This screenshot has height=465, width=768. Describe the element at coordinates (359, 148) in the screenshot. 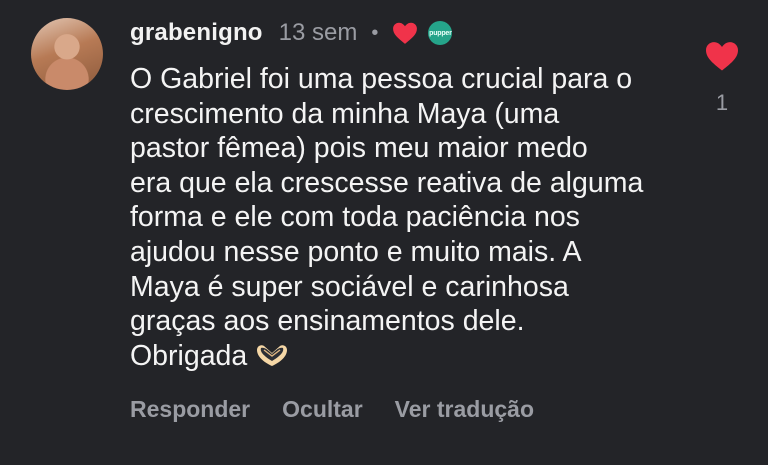

I see `comment-line: pastor fêmea) pois meu maior medo` at that location.